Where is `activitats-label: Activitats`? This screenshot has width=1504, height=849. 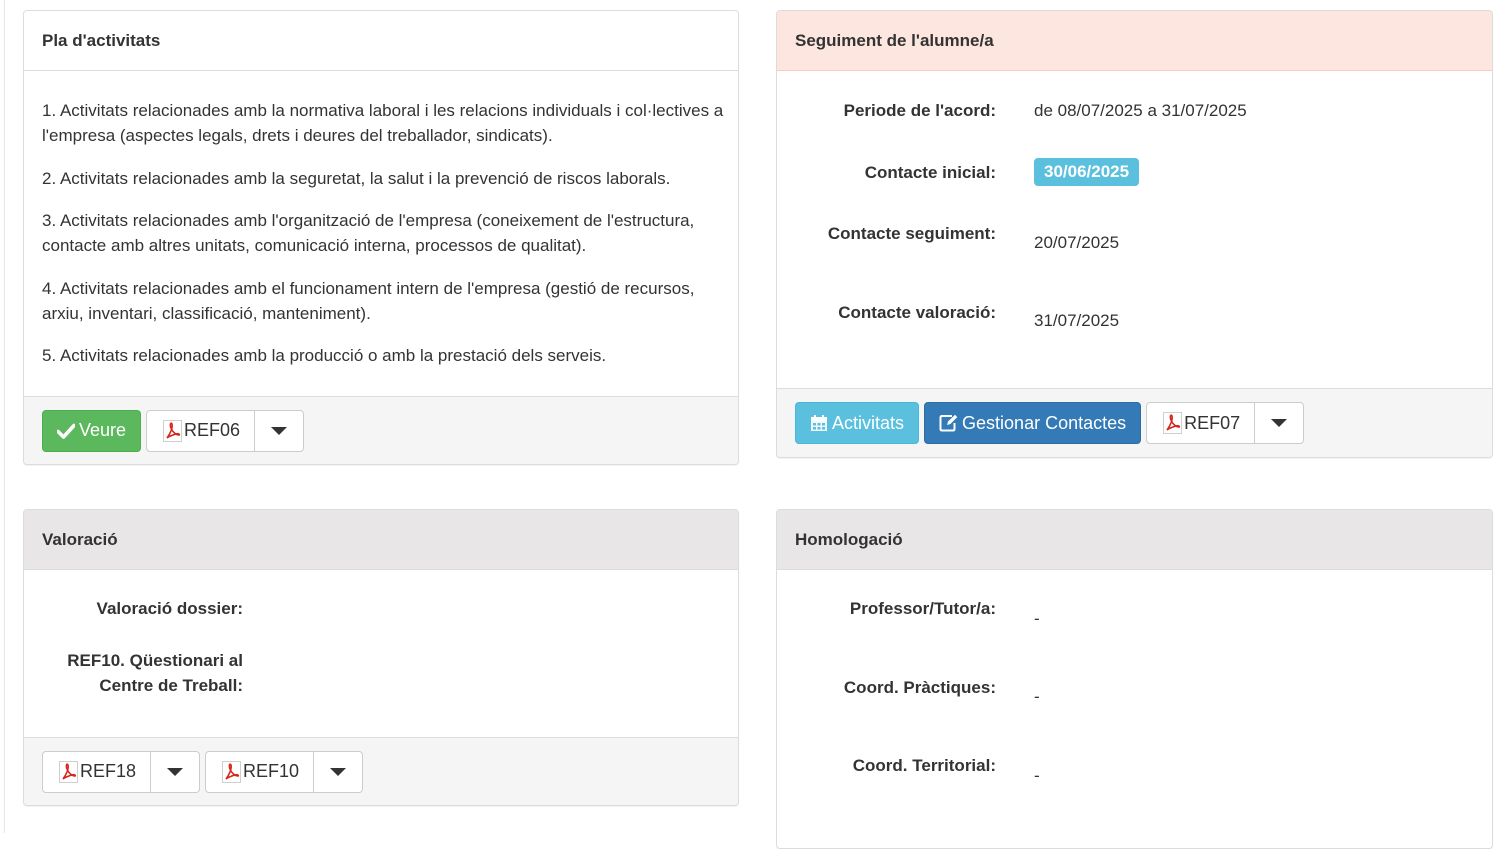 activitats-label: Activitats is located at coordinates (868, 422).